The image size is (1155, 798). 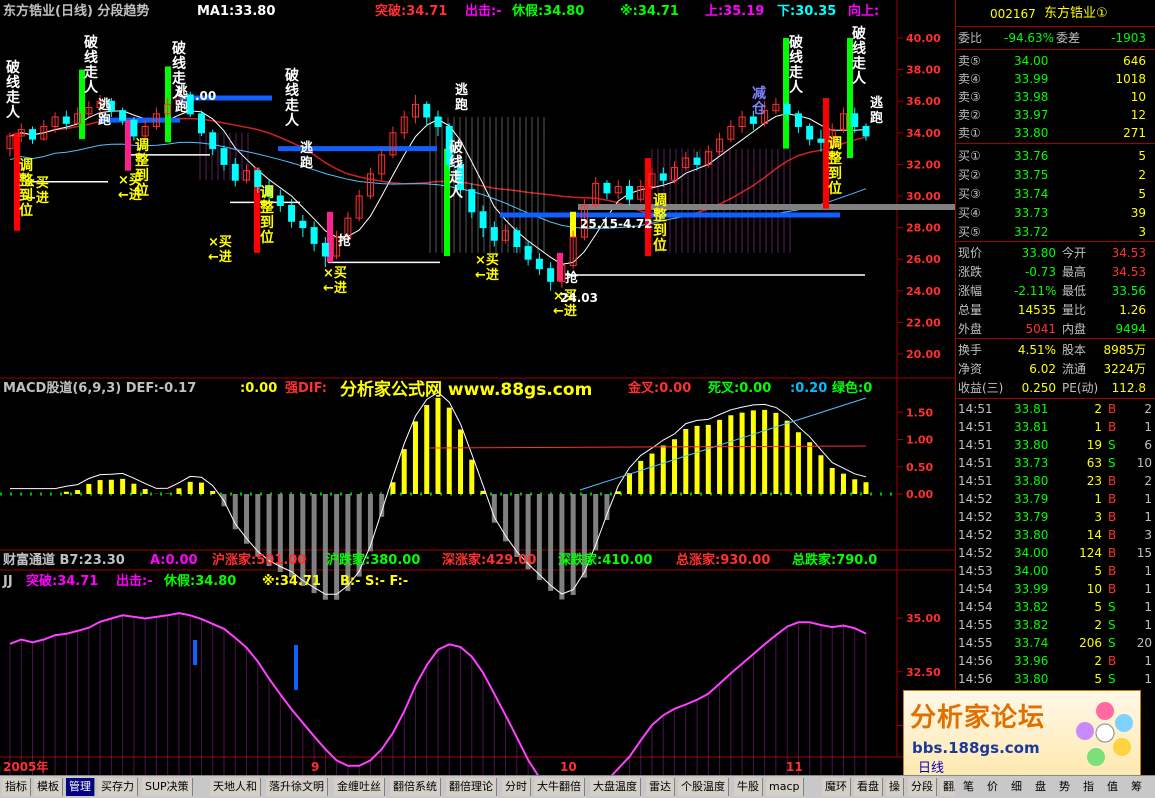 What do you see at coordinates (1055, 232) in the screenshot?
I see `bid-row: 买⑤ 33.72 3` at bounding box center [1055, 232].